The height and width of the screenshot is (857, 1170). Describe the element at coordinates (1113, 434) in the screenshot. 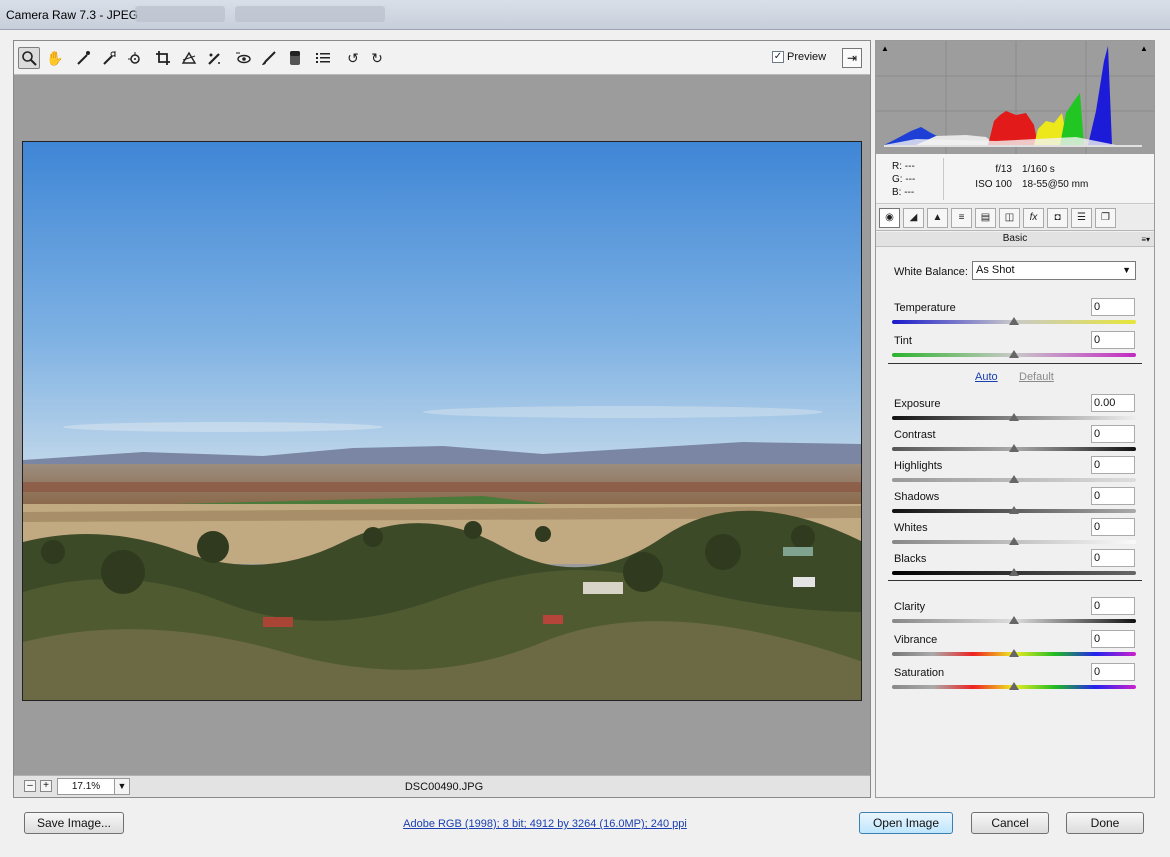

I see `contrast-value-field: 0` at that location.